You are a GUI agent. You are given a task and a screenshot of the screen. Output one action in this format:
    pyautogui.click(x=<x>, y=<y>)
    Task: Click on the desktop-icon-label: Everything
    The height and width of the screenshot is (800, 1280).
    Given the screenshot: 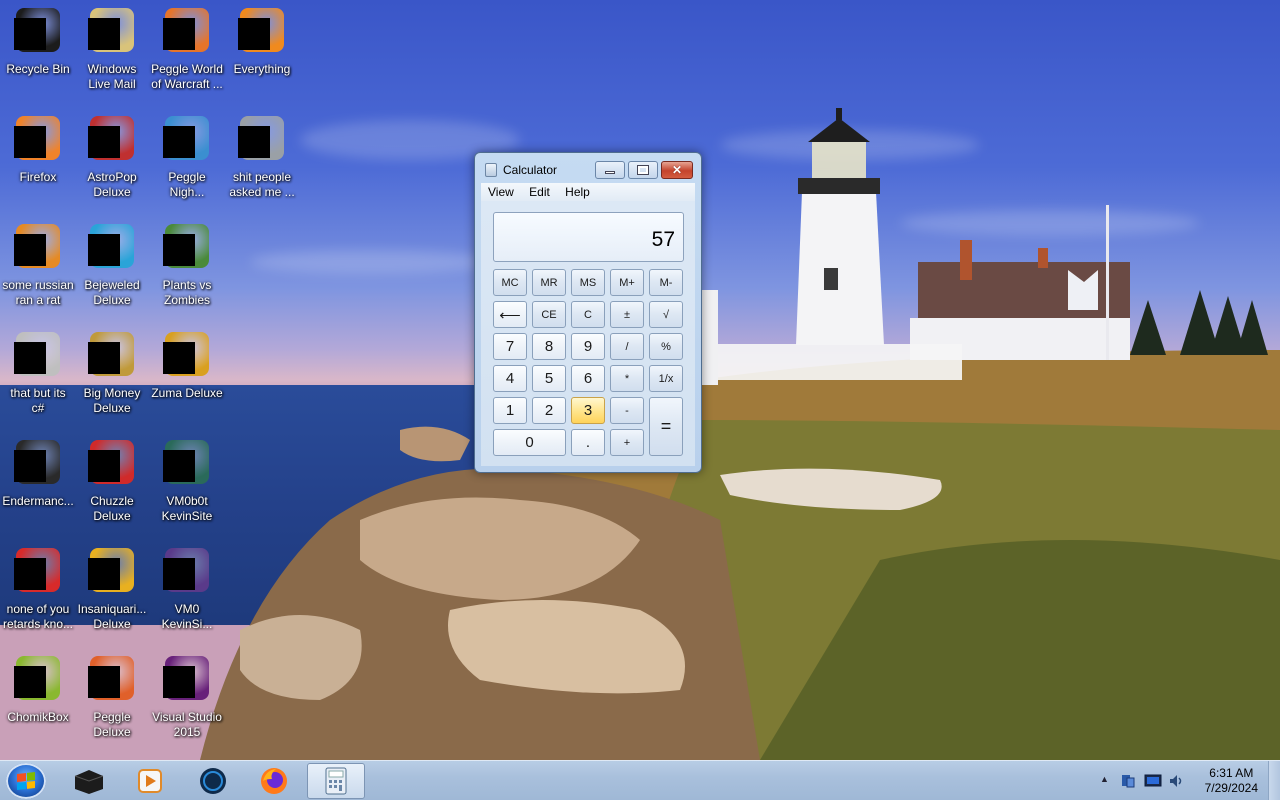 What is the action you would take?
    pyautogui.click(x=262, y=69)
    